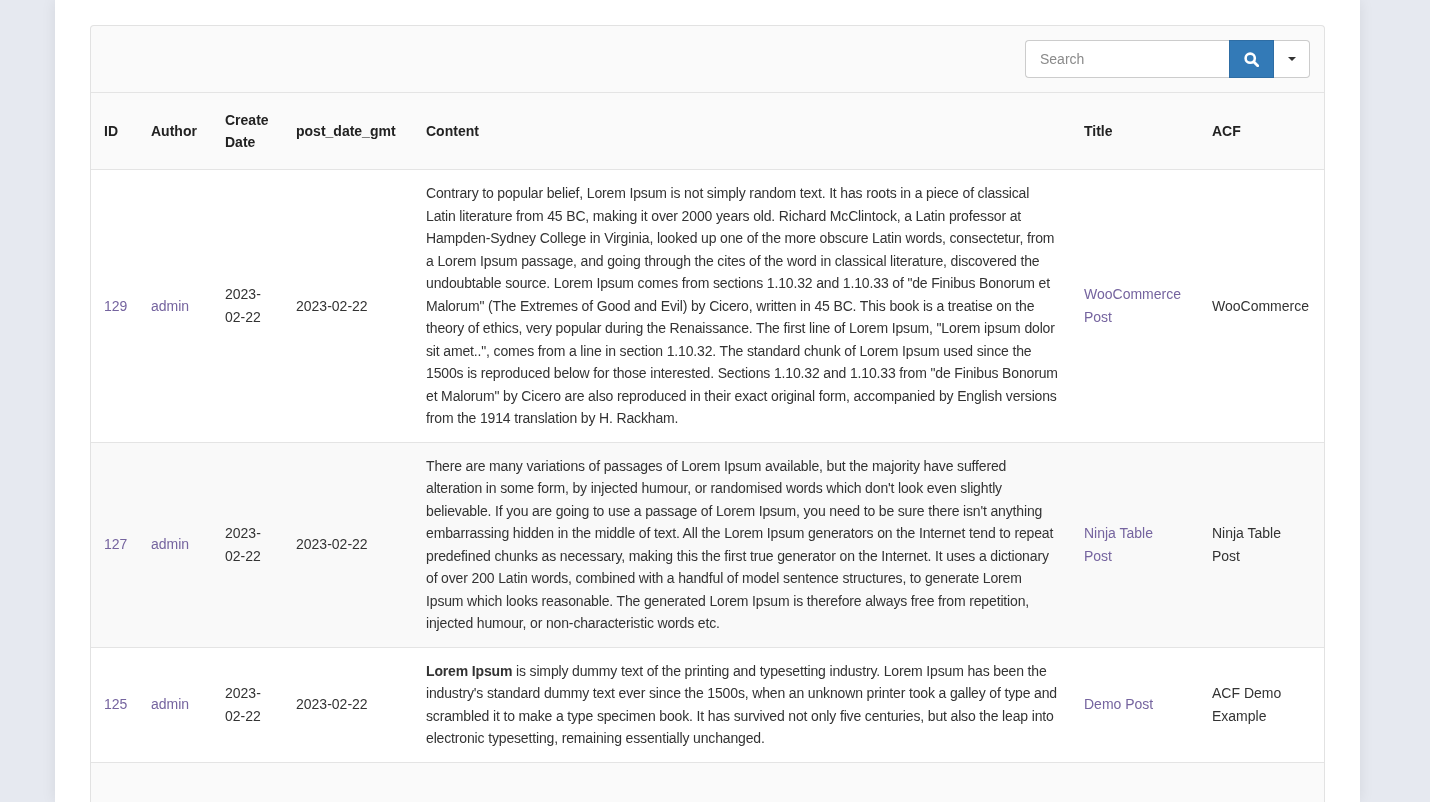  What do you see at coordinates (174, 131) in the screenshot?
I see `column-header: Author` at bounding box center [174, 131].